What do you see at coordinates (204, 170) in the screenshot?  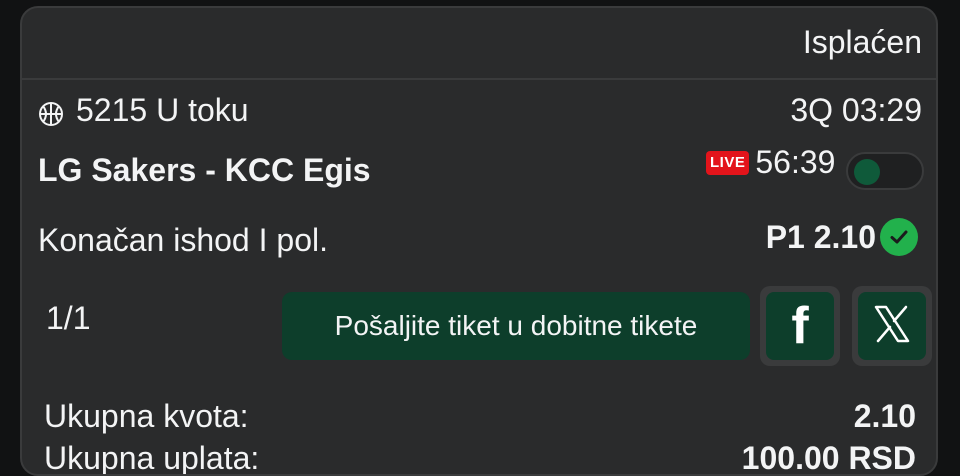 I see `match-title: LG Sakers - KCC Egis` at bounding box center [204, 170].